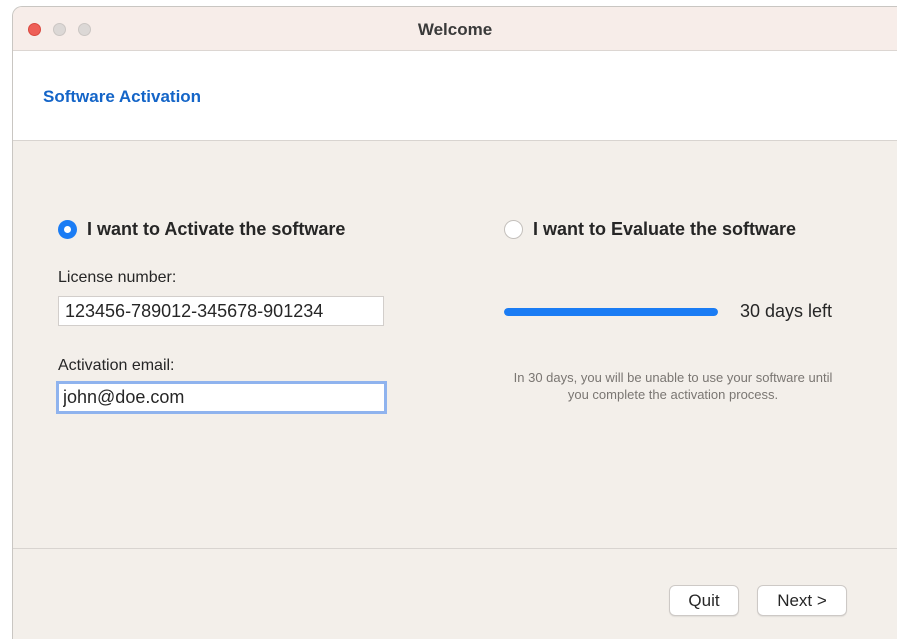 The image size is (897, 639). I want to click on evaluation-progress-bar, so click(611, 312).